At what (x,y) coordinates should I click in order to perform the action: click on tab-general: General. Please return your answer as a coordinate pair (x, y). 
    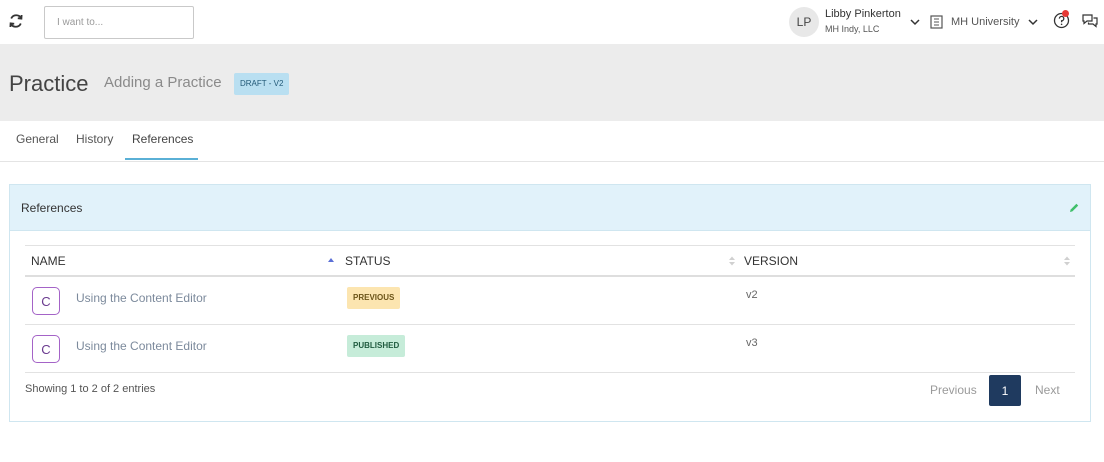
    Looking at the image, I should click on (37, 139).